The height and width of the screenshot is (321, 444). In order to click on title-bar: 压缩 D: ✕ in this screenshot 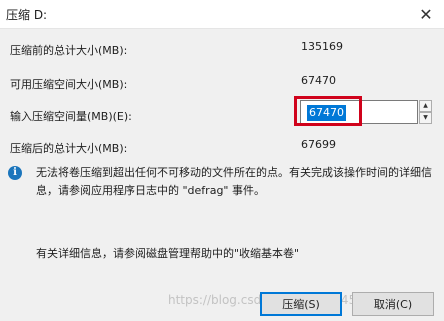, I will do `click(222, 14)`.